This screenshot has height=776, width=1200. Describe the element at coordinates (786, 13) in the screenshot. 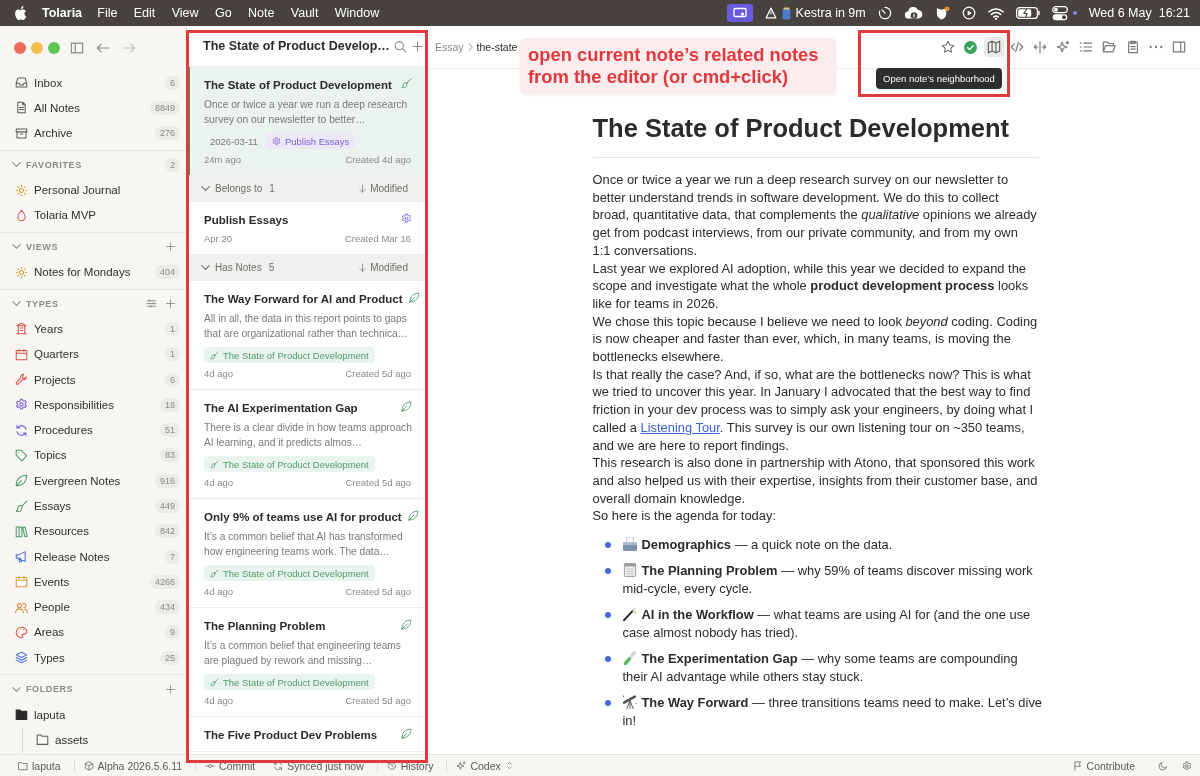

I see `jar-icon` at that location.